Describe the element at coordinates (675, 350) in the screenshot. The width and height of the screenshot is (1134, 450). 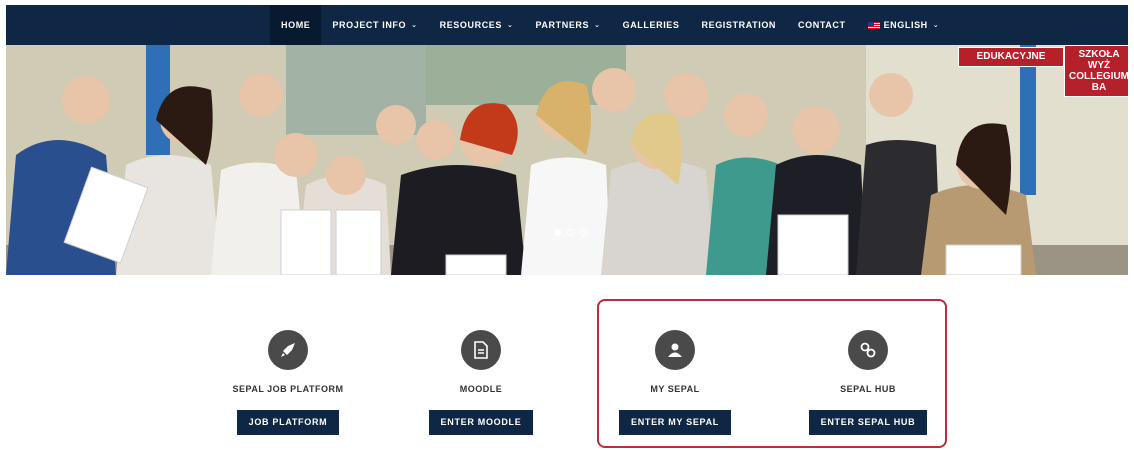
I see `user-icon` at that location.